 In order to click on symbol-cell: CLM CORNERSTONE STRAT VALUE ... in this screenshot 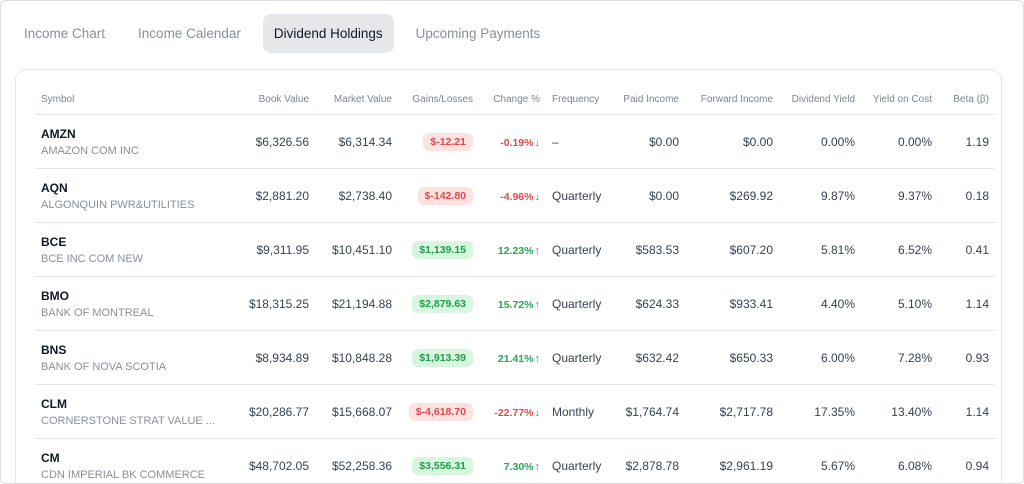, I will do `click(136, 411)`.